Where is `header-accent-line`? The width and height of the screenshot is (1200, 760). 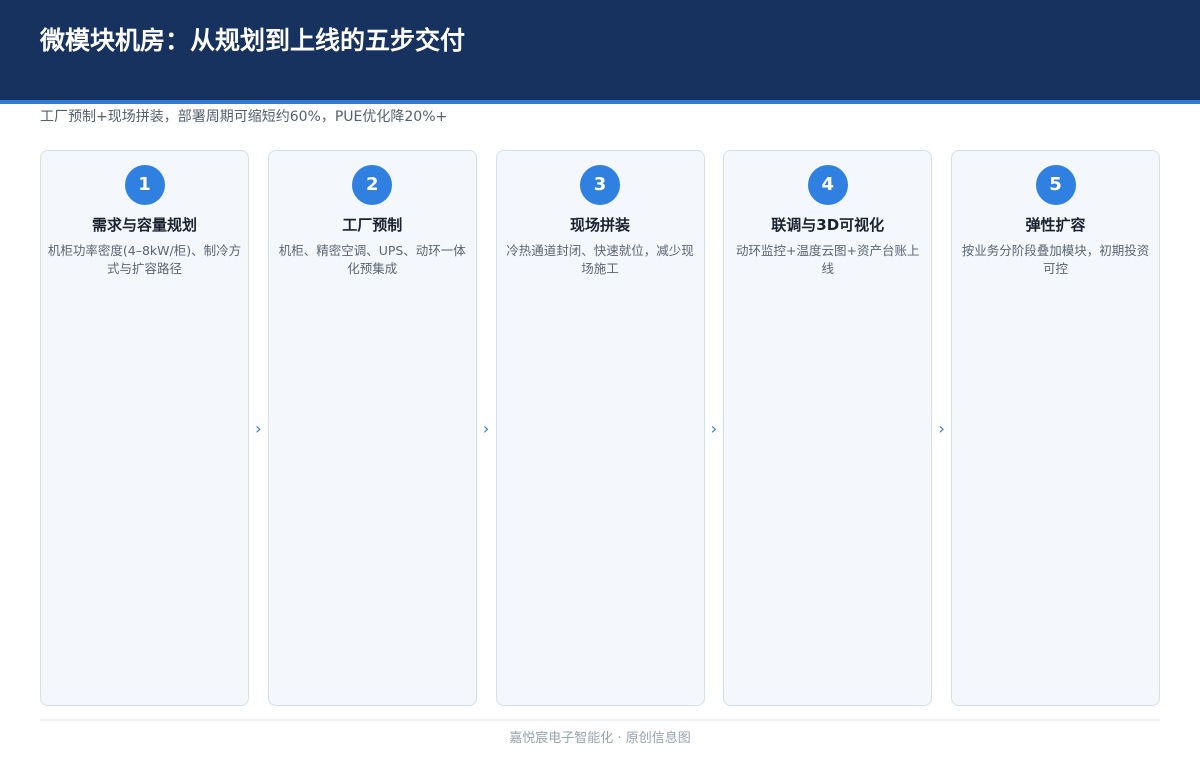 header-accent-line is located at coordinates (600, 102).